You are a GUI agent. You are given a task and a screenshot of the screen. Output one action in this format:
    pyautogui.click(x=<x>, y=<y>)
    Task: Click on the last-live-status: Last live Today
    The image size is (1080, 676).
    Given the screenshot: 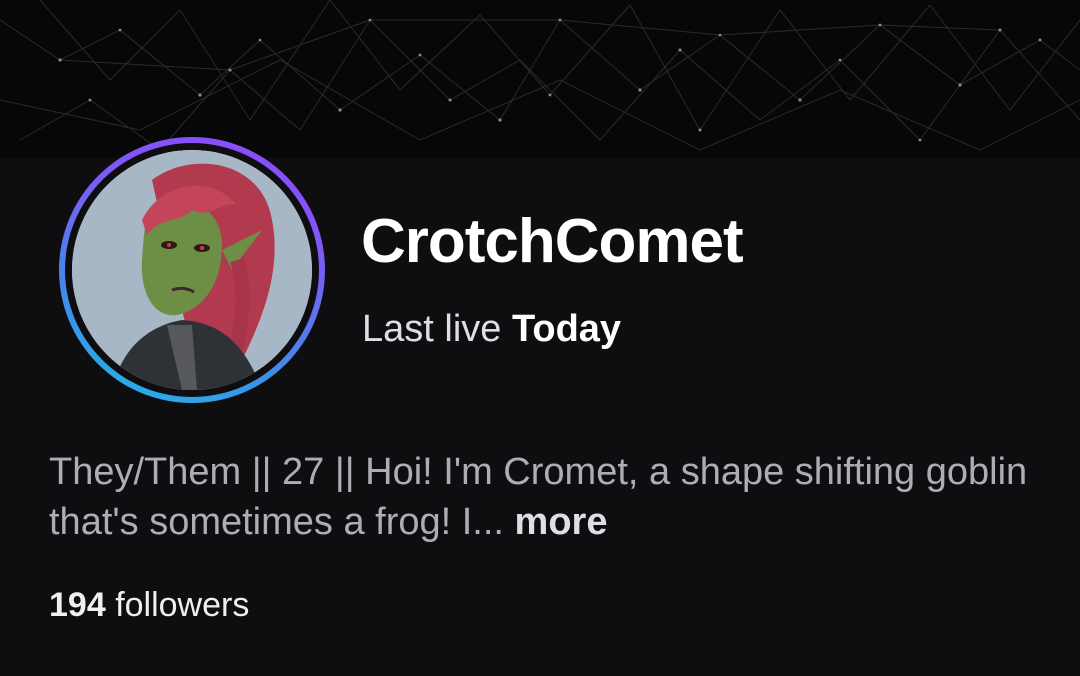 What is the action you would take?
    pyautogui.click(x=491, y=329)
    